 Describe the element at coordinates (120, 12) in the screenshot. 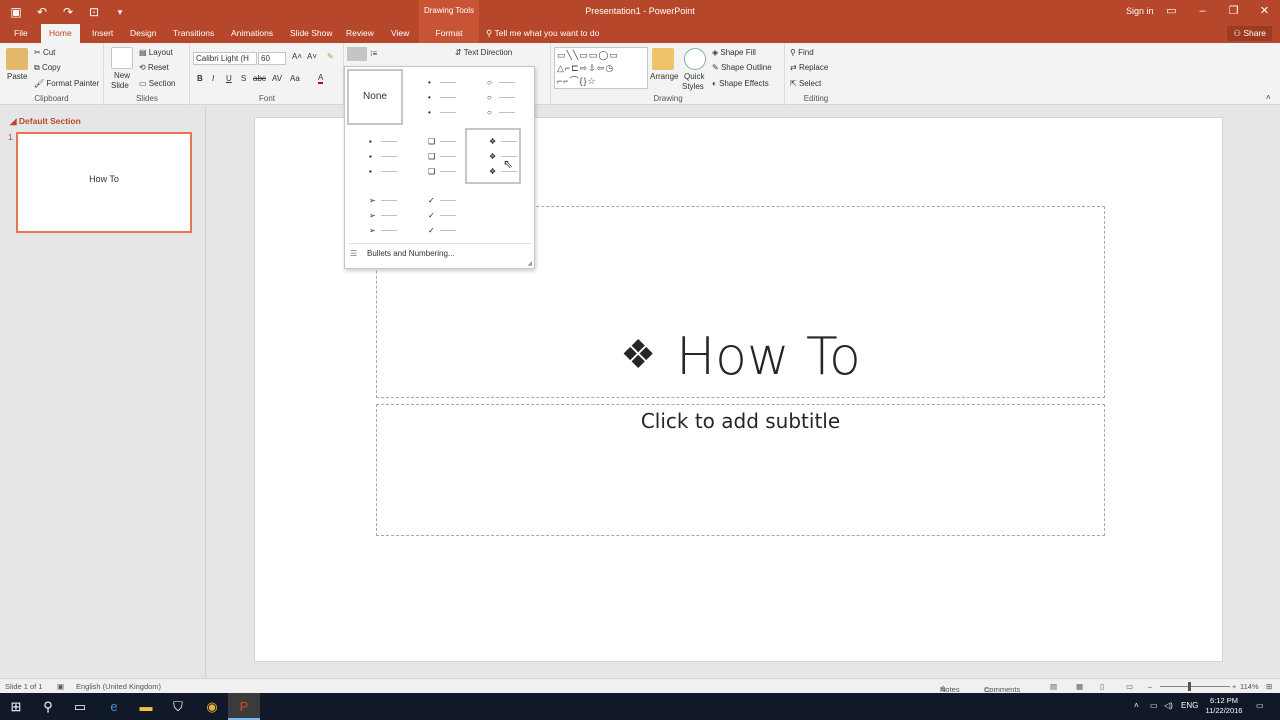

I see `customize-qat-icon: ▾` at that location.